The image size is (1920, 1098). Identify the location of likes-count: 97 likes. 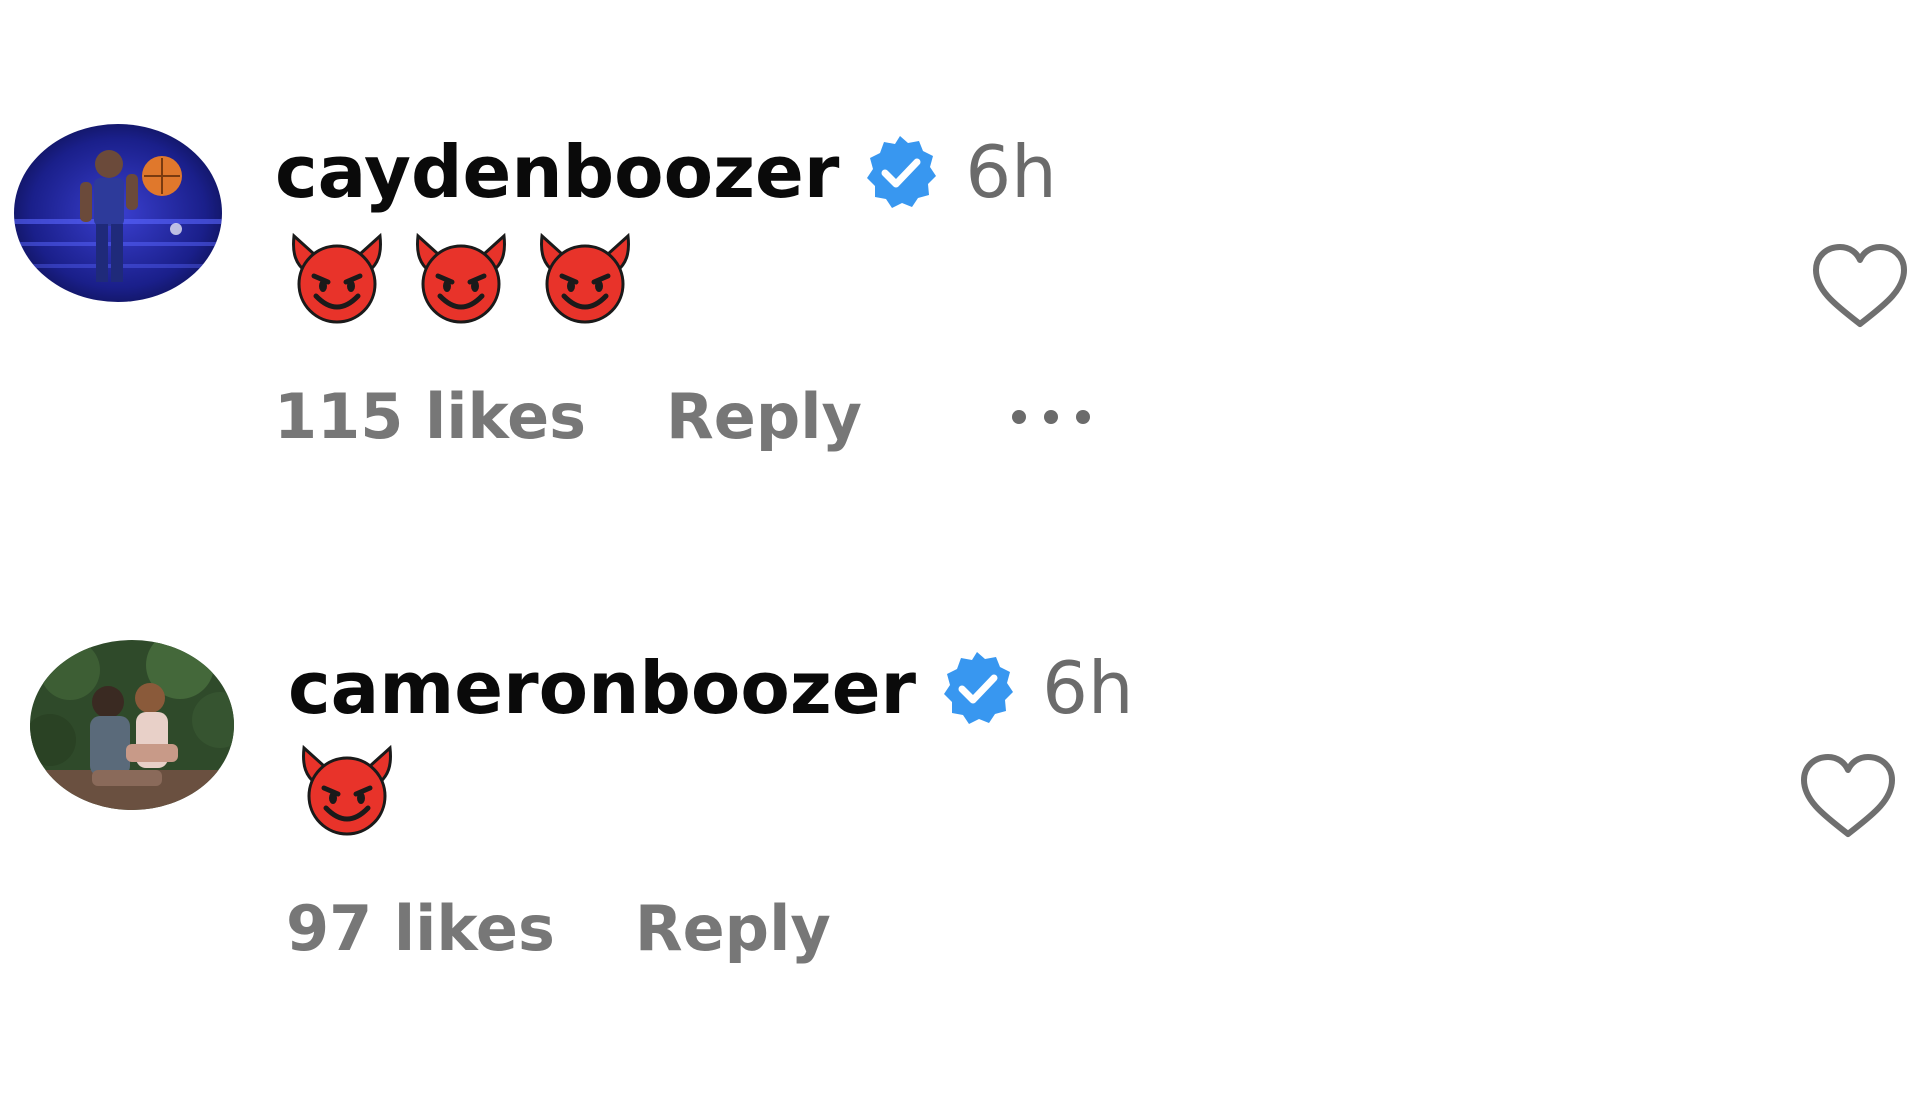
(420, 928).